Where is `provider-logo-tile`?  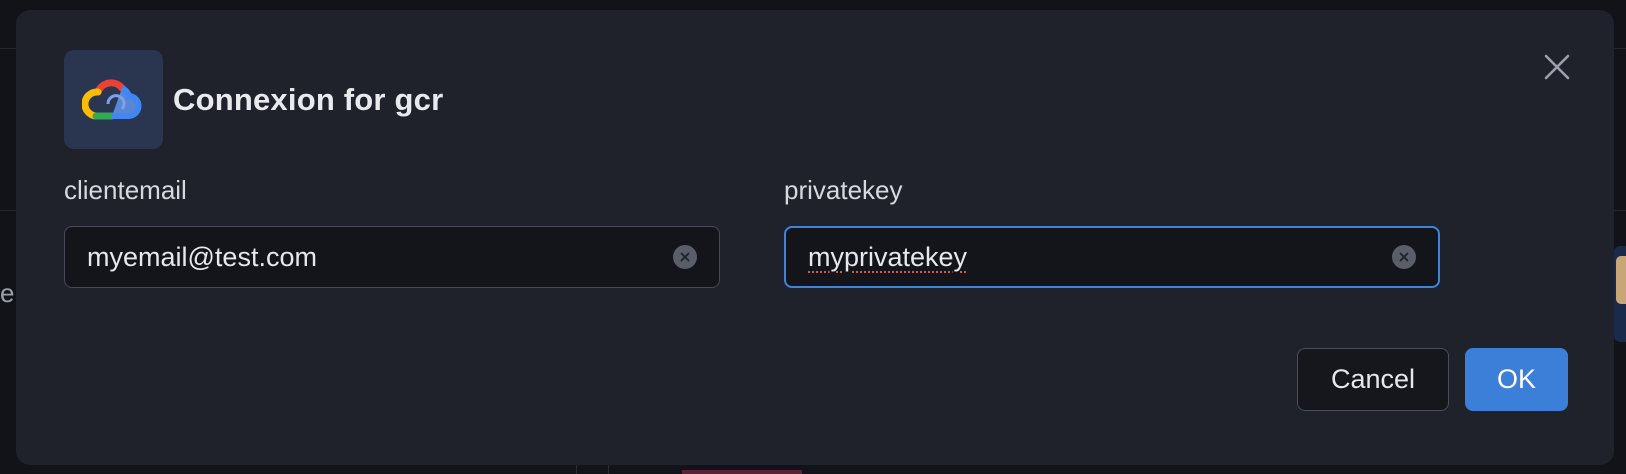
provider-logo-tile is located at coordinates (113, 99).